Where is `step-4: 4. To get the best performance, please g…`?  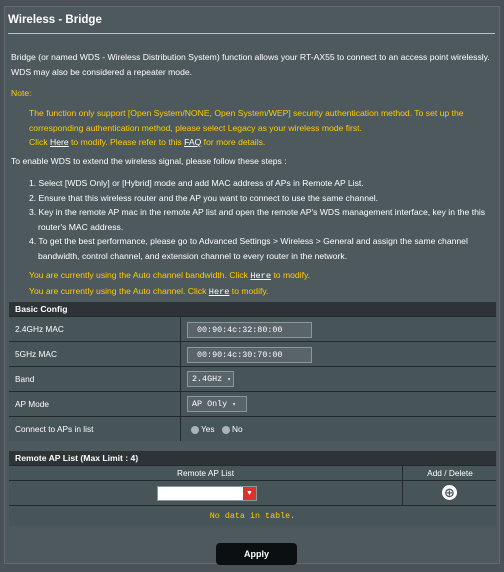 step-4: 4. To get the best performance, please g… is located at coordinates (248, 241).